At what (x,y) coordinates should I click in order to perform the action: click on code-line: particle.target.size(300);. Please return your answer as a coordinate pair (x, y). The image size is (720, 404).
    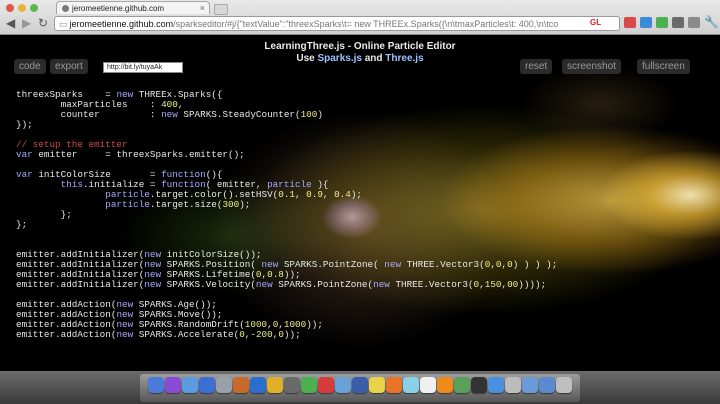
    Looking at the image, I should click on (178, 204).